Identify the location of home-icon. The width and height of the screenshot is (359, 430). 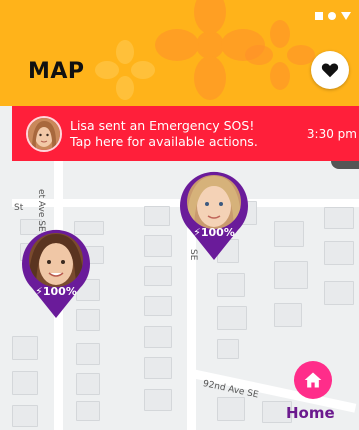
(313, 380).